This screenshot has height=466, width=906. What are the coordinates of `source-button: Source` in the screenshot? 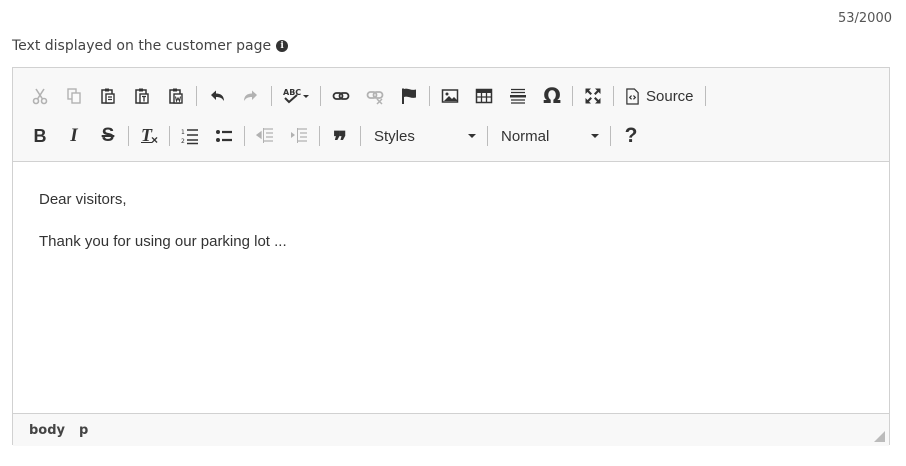 It's located at (659, 96).